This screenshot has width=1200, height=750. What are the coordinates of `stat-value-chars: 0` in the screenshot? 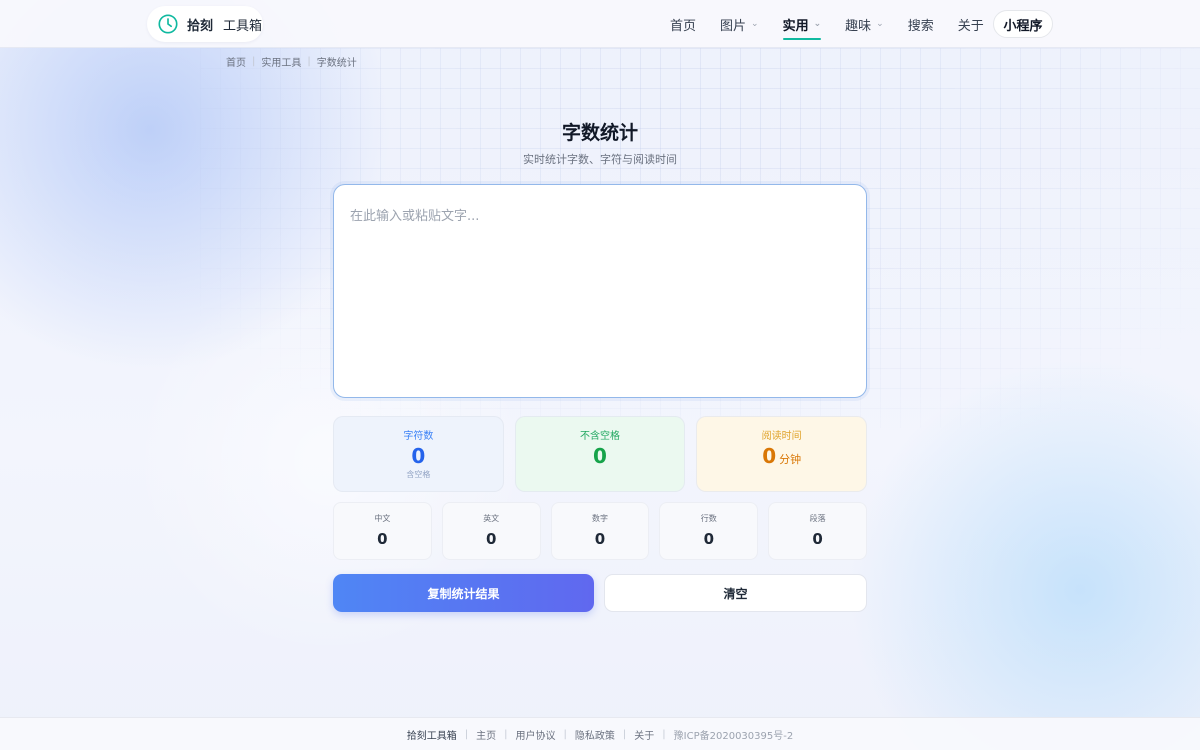 It's located at (418, 456).